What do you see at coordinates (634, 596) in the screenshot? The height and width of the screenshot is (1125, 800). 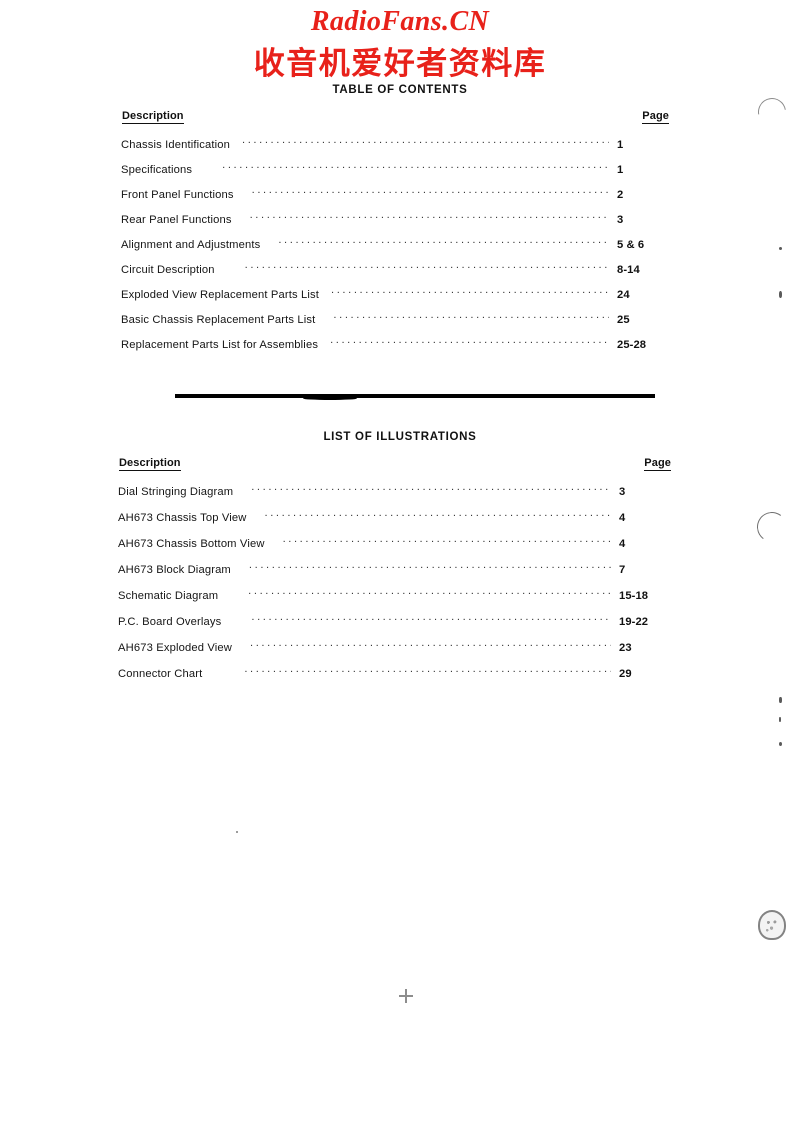 I see `illustration-entry-page: 15-18` at bounding box center [634, 596].